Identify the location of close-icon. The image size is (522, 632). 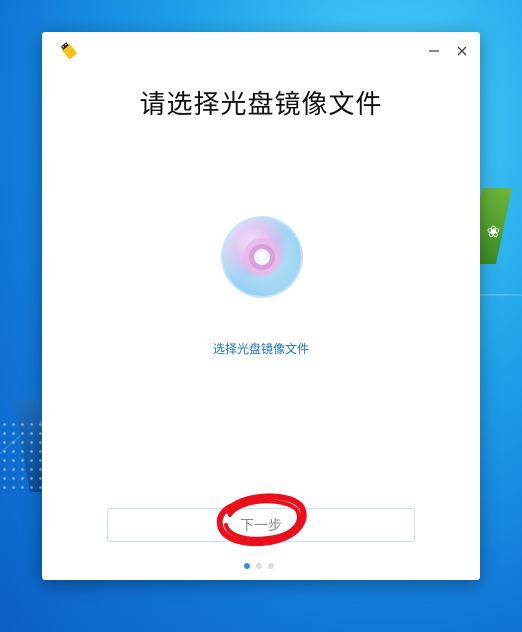
(462, 51).